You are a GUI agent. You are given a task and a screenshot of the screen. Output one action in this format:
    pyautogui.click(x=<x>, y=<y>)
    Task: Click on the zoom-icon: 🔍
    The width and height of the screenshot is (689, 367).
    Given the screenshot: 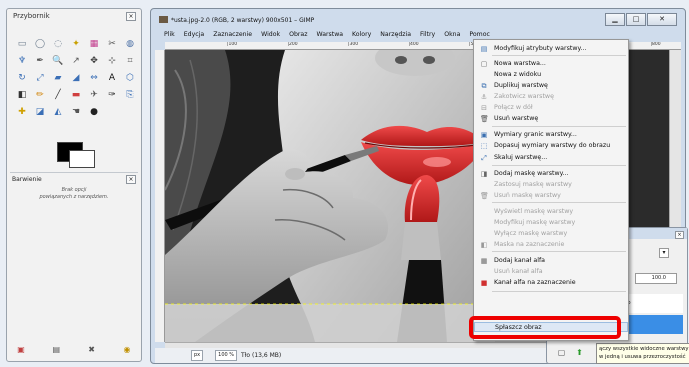 What is the action you would take?
    pyautogui.click(x=58, y=61)
    